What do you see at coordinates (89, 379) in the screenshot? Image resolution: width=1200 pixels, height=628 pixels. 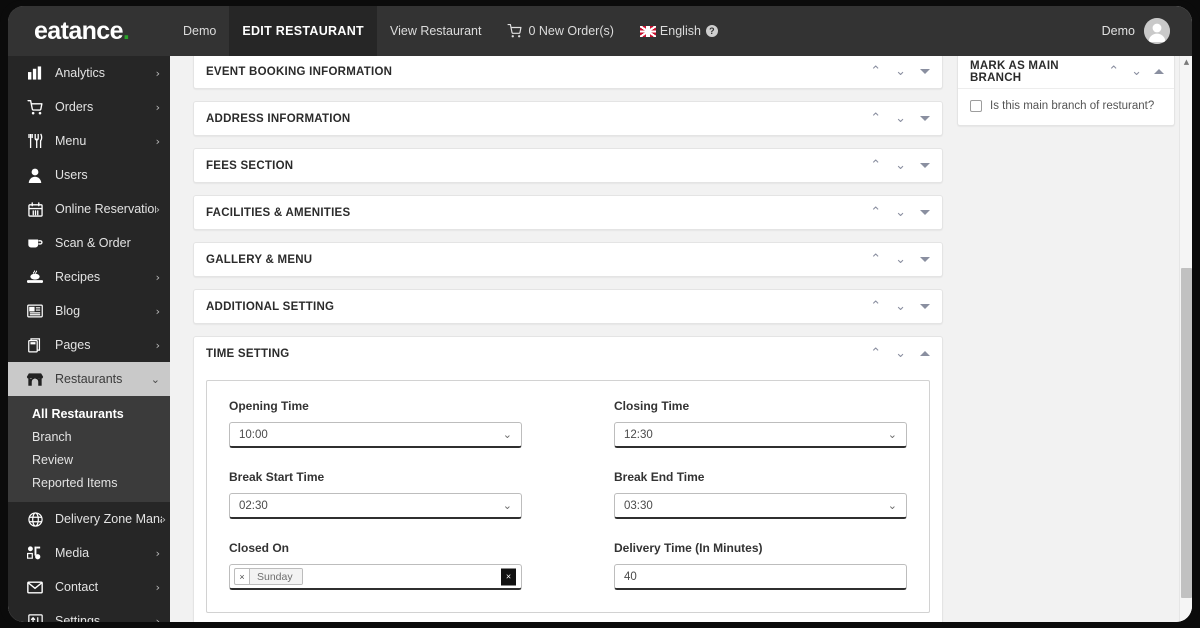 I see `sidebar-item-restaurants: Restaurants ⌄` at bounding box center [89, 379].